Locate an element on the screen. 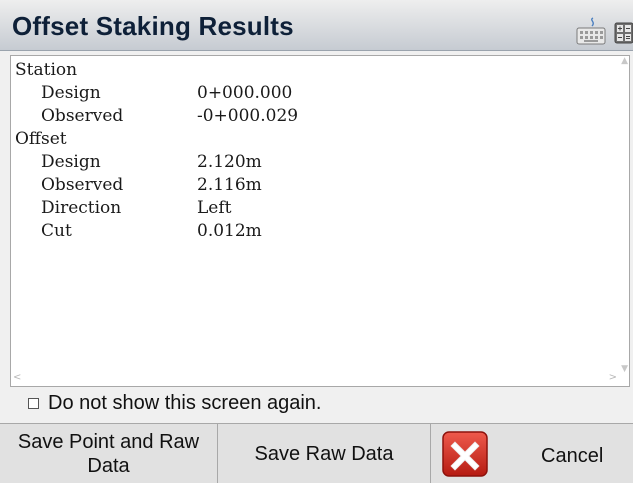 The image size is (633, 483). offset-design-value: 2.120m is located at coordinates (229, 162).